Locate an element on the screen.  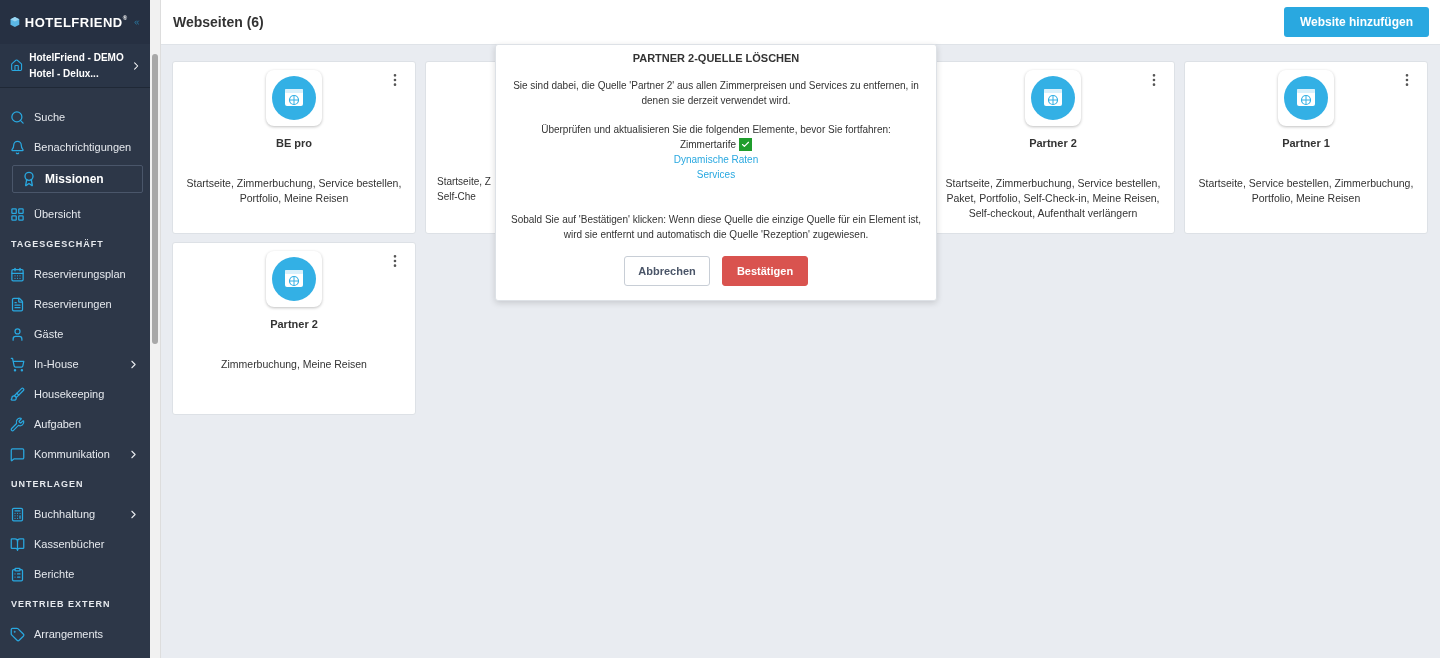
sidebar-item: Kommunikation is located at coordinates (75, 454).